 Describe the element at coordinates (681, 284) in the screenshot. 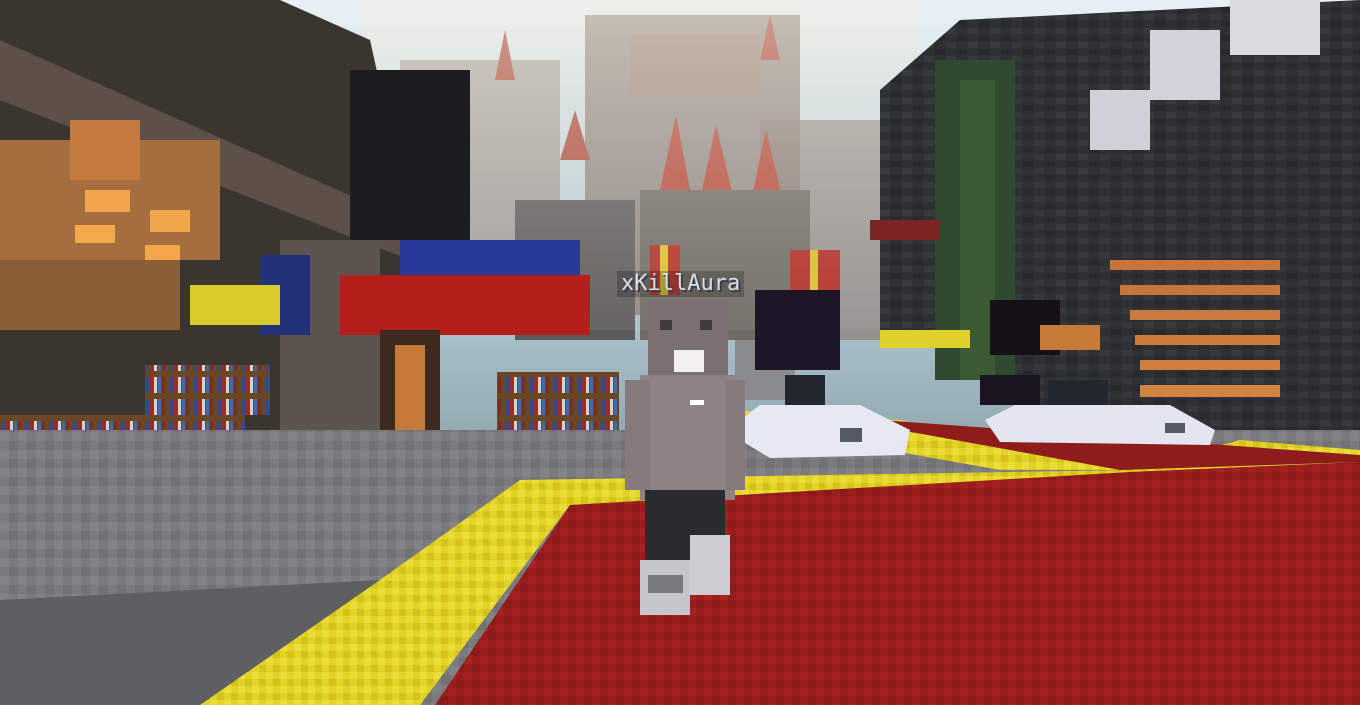

I see `player-name-tag: xKillAura` at that location.